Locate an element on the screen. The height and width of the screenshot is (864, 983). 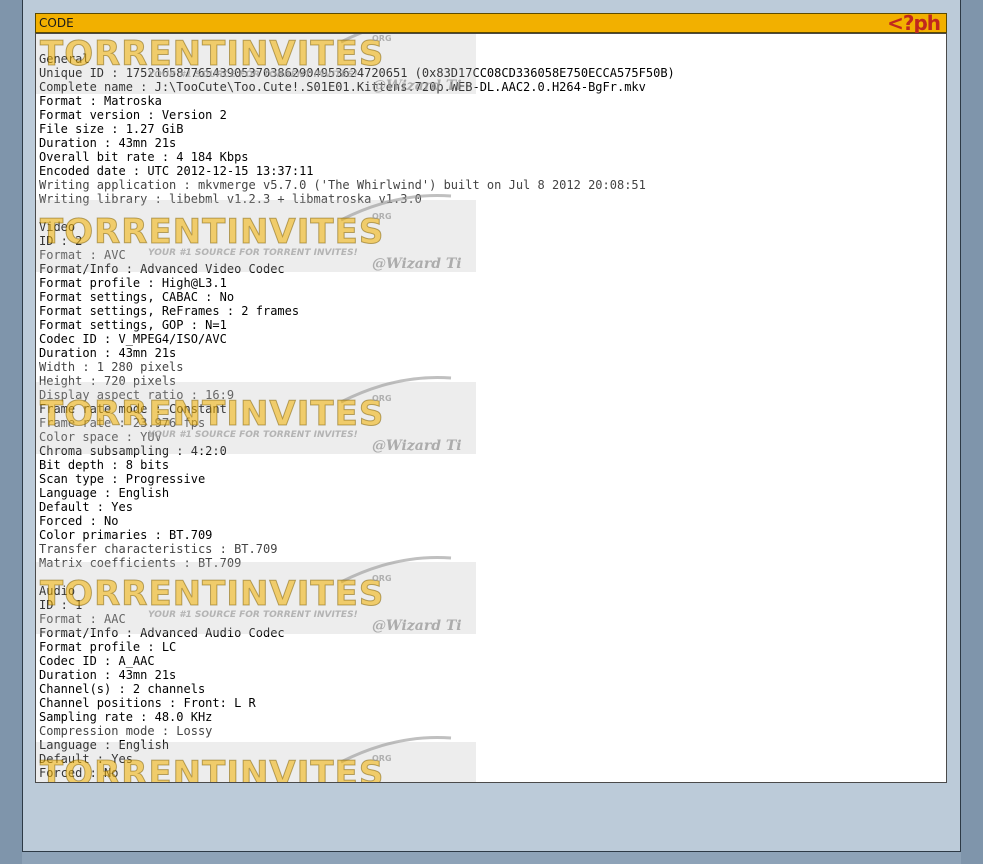
code-line: Compression mode : Lossy is located at coordinates (126, 731).